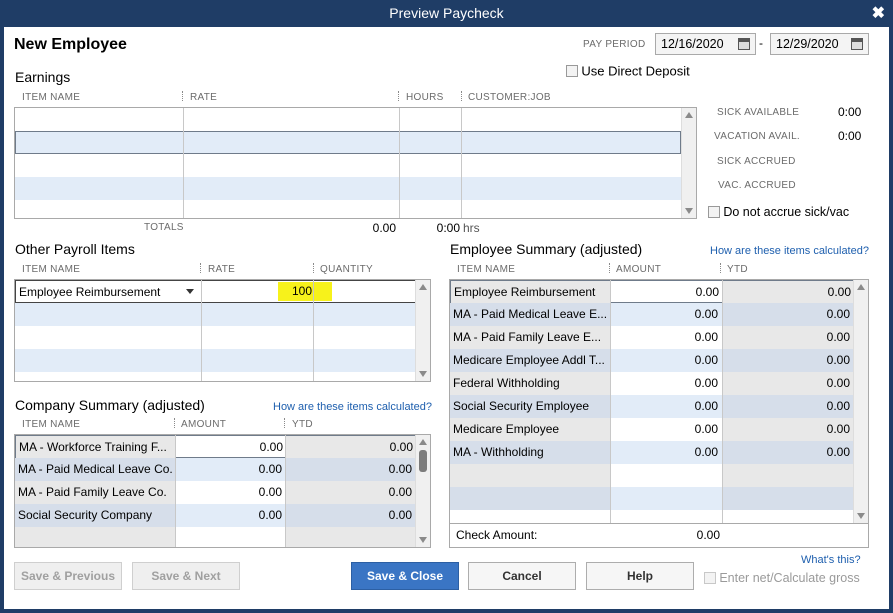 The height and width of the screenshot is (613, 893). I want to click on pay-period-start-input: 12/16/2020, so click(705, 44).